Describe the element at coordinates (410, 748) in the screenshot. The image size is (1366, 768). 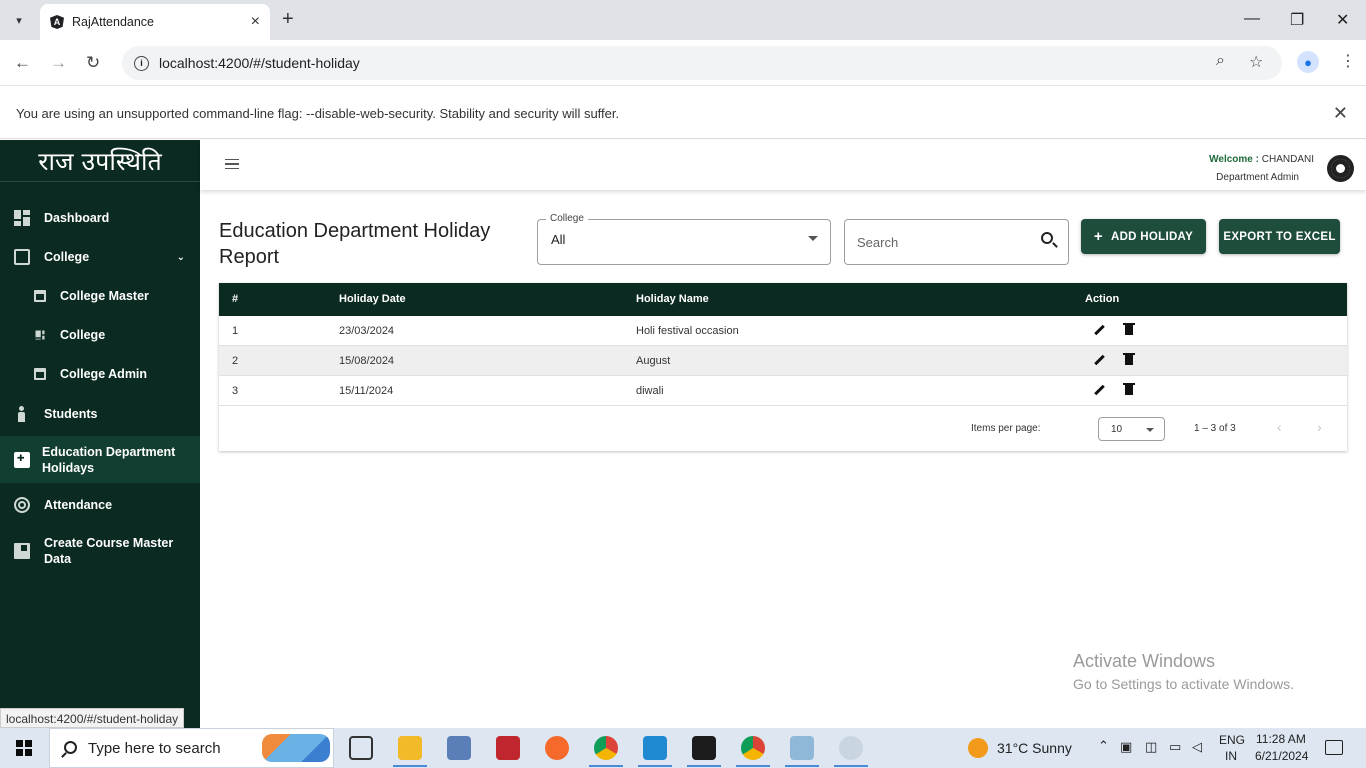
I see `file-explorer-icon` at that location.